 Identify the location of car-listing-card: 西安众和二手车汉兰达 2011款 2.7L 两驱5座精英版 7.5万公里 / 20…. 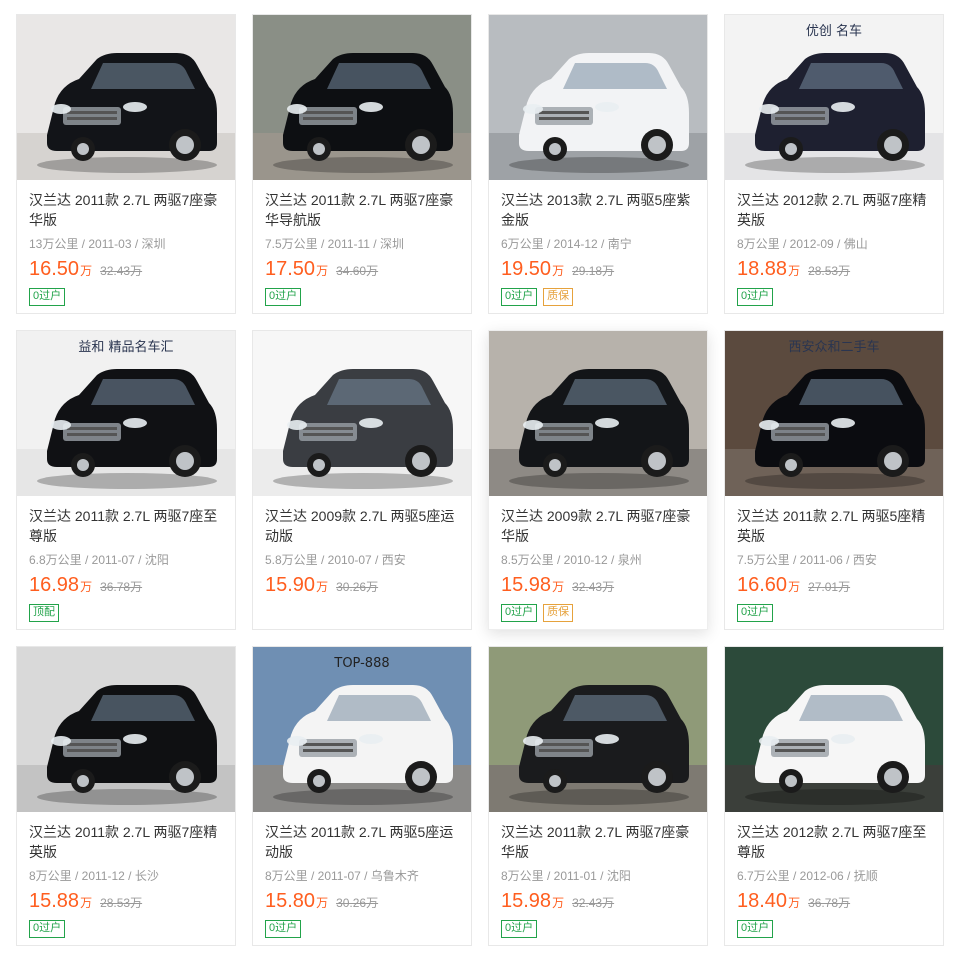
(834, 480).